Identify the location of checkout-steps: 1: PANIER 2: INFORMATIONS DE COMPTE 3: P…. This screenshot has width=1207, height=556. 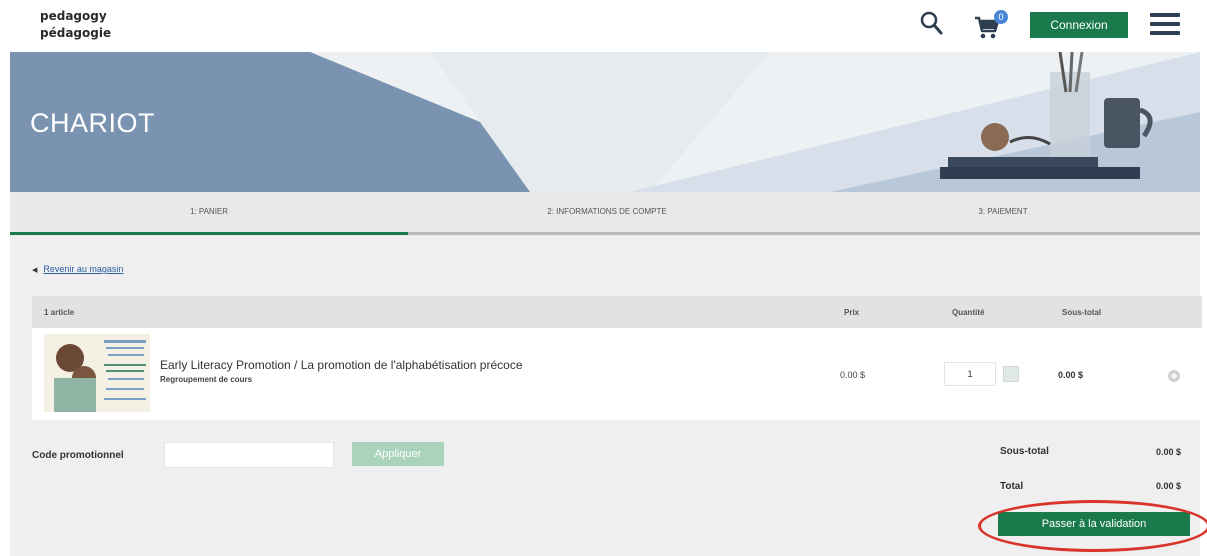
(605, 214).